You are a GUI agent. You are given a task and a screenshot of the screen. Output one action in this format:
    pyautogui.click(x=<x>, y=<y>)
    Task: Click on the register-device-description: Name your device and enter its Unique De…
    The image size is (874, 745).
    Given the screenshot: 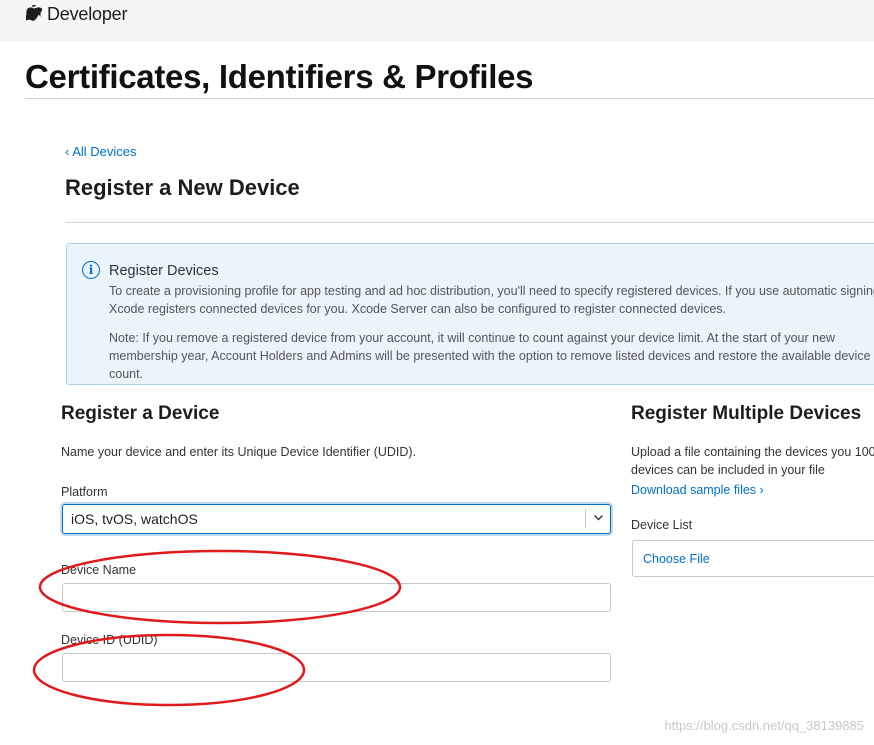 What is the action you would take?
    pyautogui.click(x=239, y=452)
    